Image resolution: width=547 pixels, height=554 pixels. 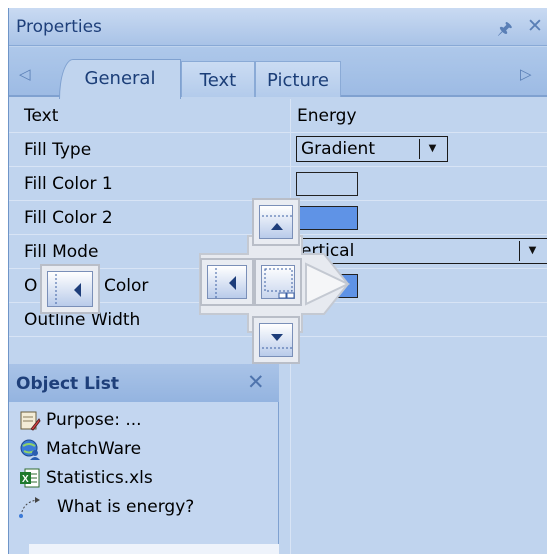 I want to click on tab-picture-label: Picture, so click(x=298, y=80).